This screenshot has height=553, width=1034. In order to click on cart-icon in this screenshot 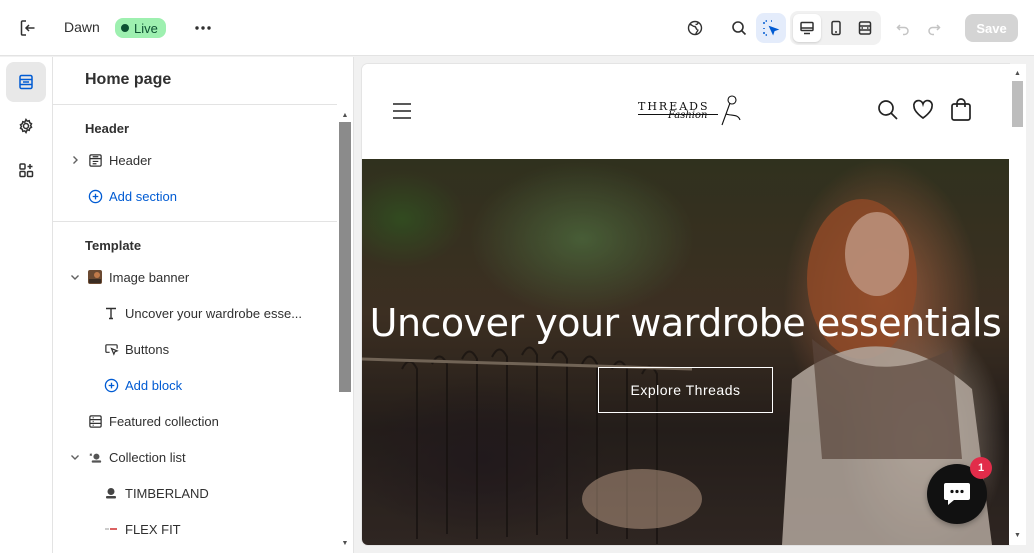, I will do `click(961, 109)`.